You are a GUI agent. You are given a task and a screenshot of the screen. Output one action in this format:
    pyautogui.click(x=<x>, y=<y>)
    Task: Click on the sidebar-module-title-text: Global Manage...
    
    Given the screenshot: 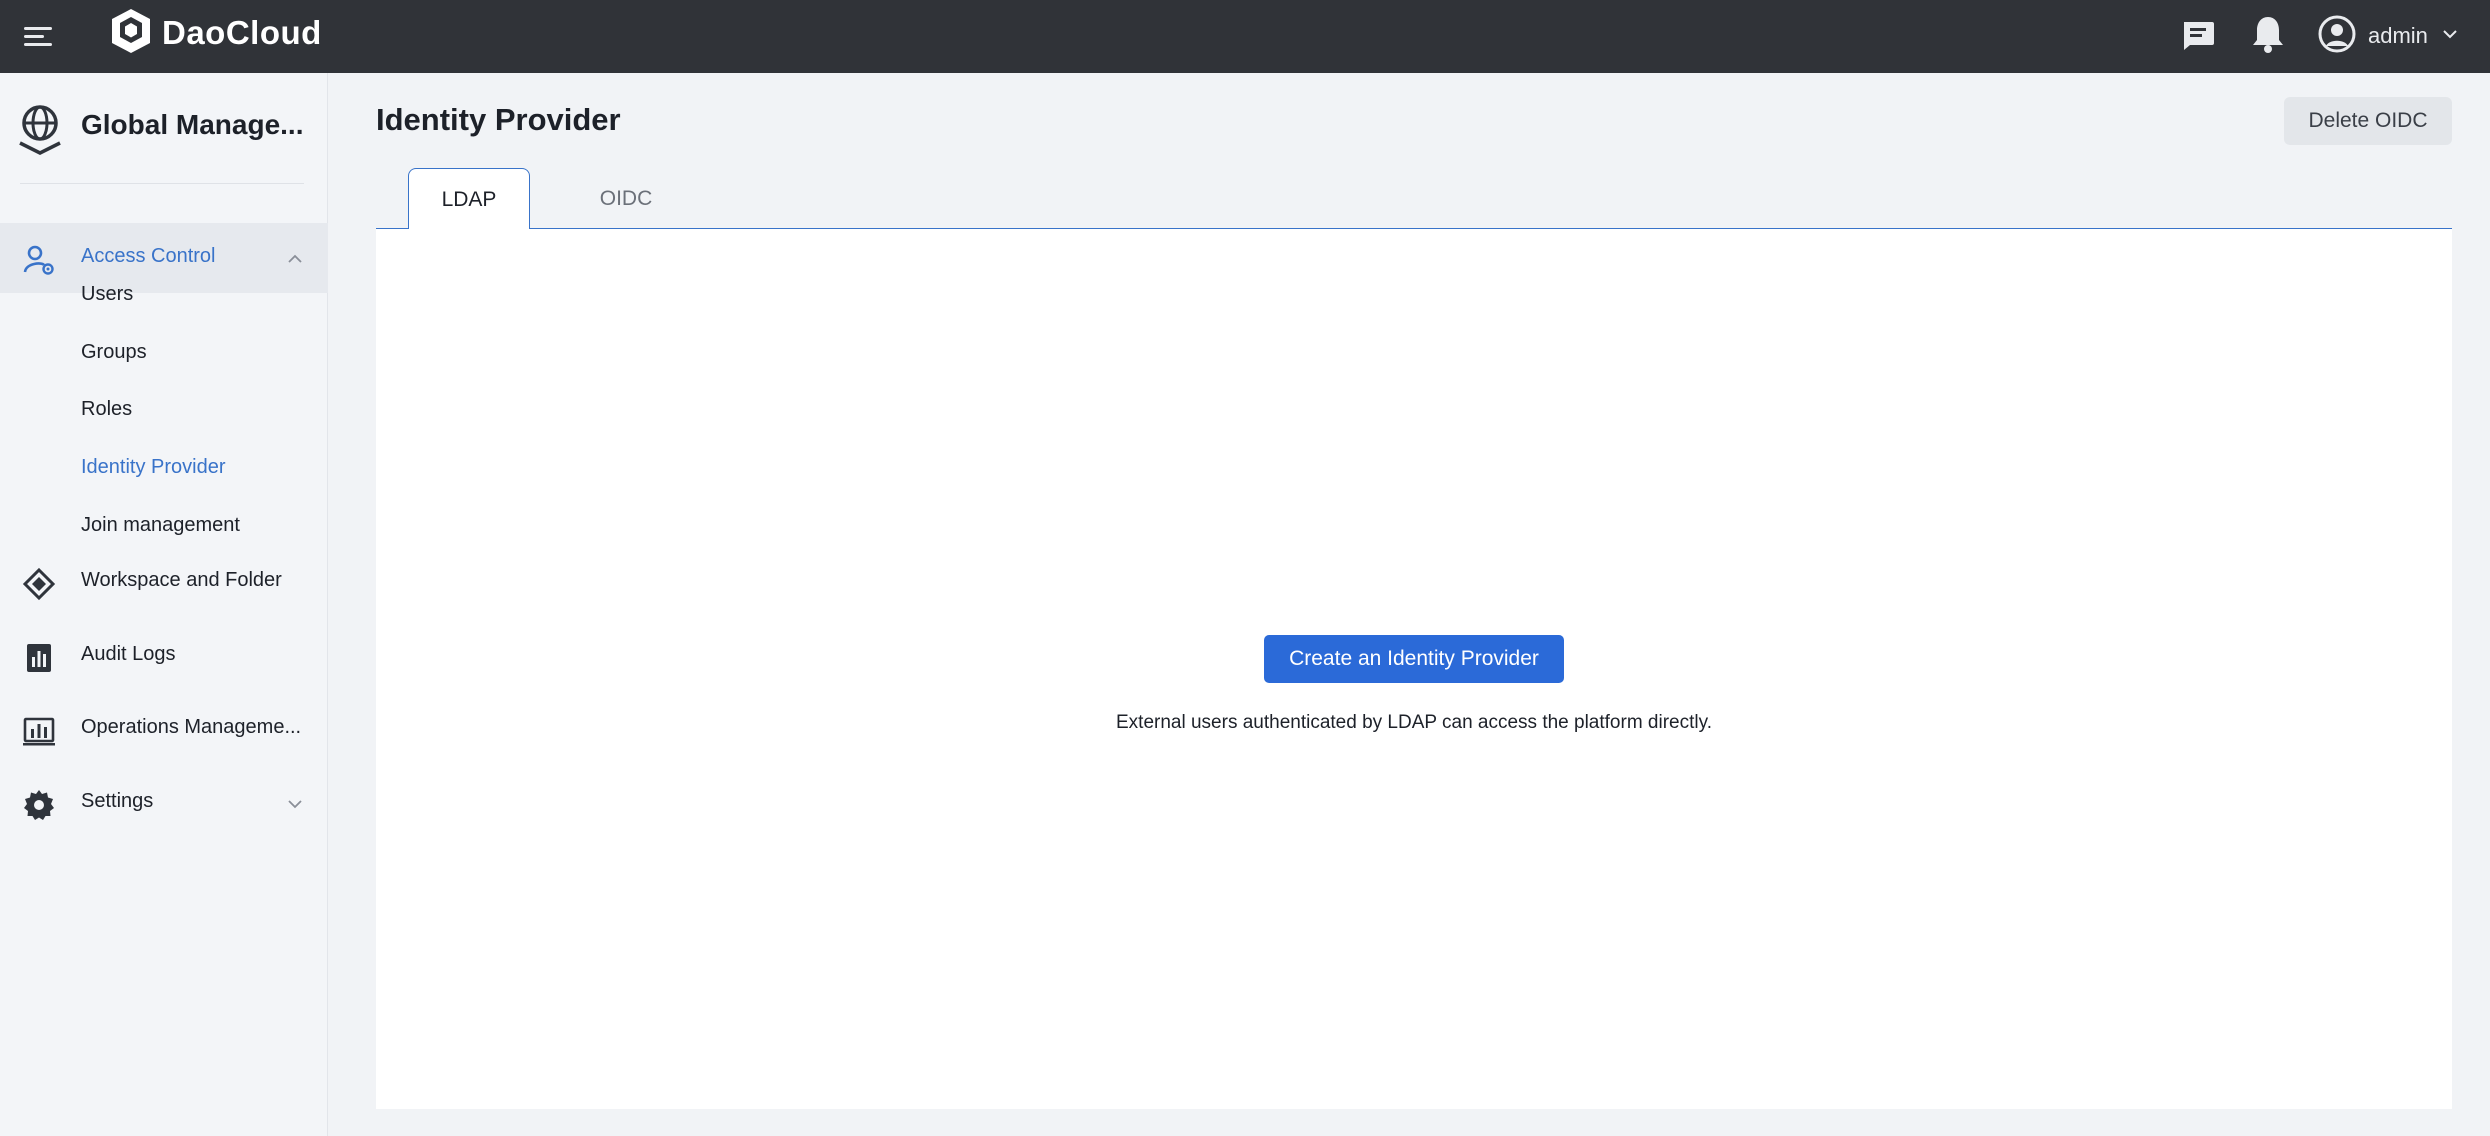 What is the action you would take?
    pyautogui.click(x=192, y=124)
    